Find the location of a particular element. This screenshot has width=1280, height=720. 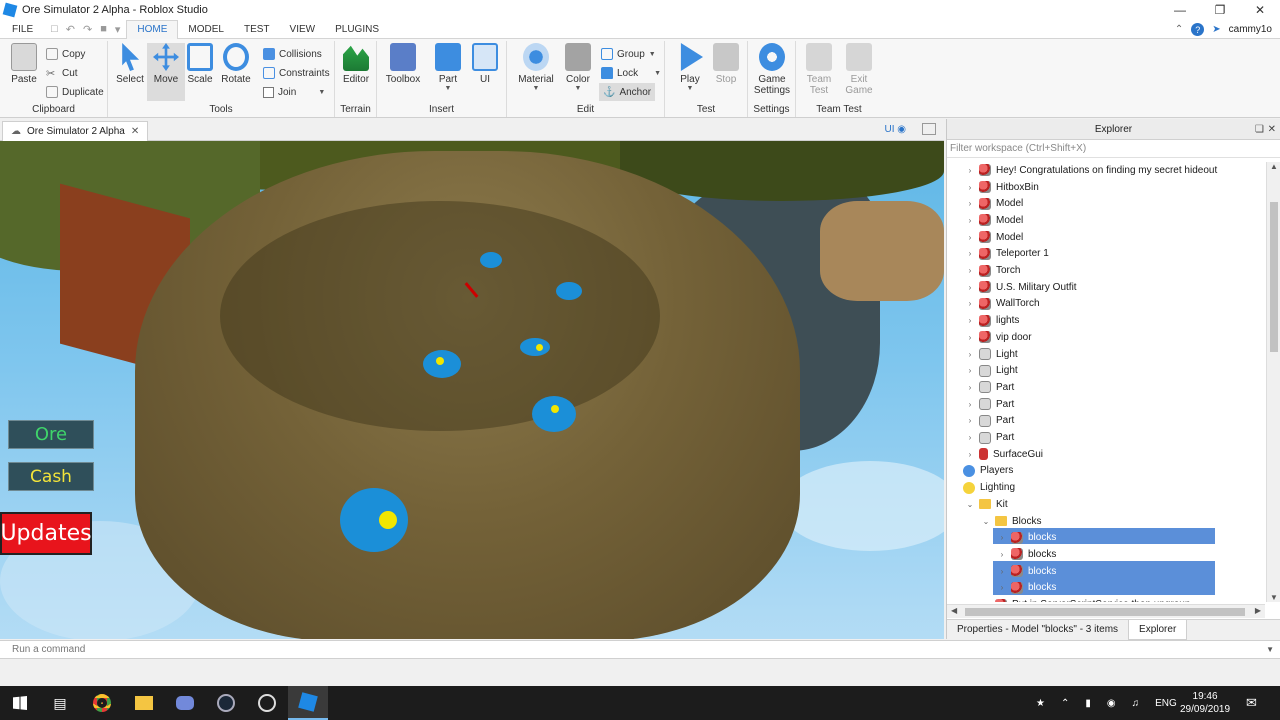

tab-explorer: Explorer is located at coordinates (1158, 629).